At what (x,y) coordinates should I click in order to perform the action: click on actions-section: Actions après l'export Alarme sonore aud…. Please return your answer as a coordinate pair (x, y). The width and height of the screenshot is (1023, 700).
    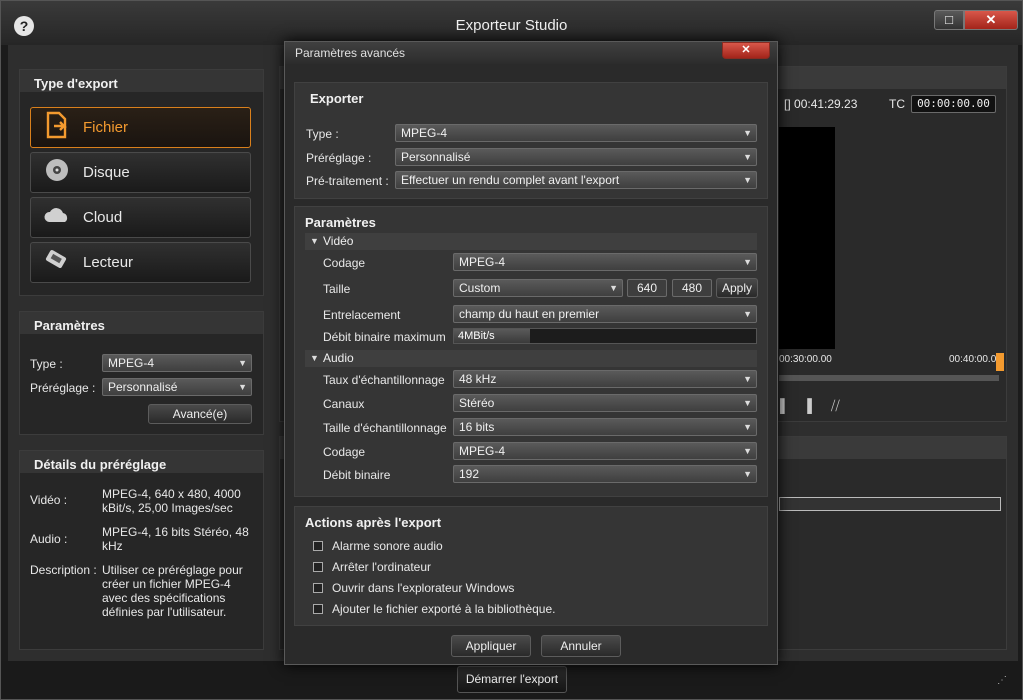
    Looking at the image, I should click on (531, 566).